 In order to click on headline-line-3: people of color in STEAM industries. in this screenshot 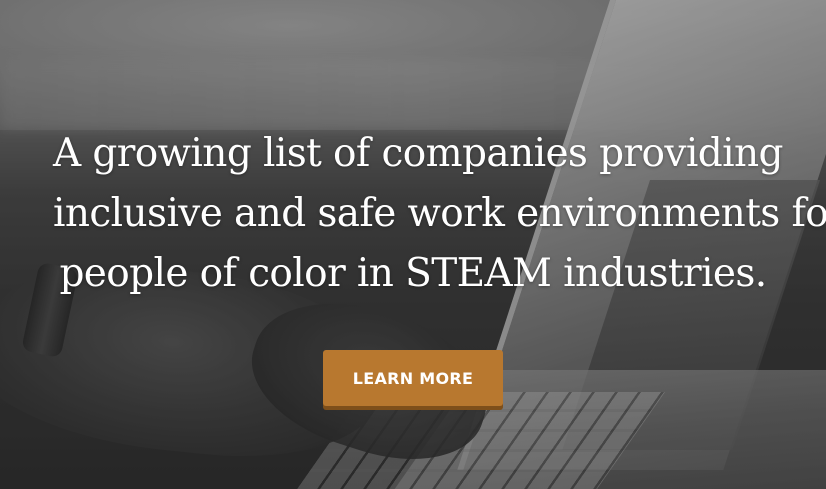, I will do `click(413, 273)`.